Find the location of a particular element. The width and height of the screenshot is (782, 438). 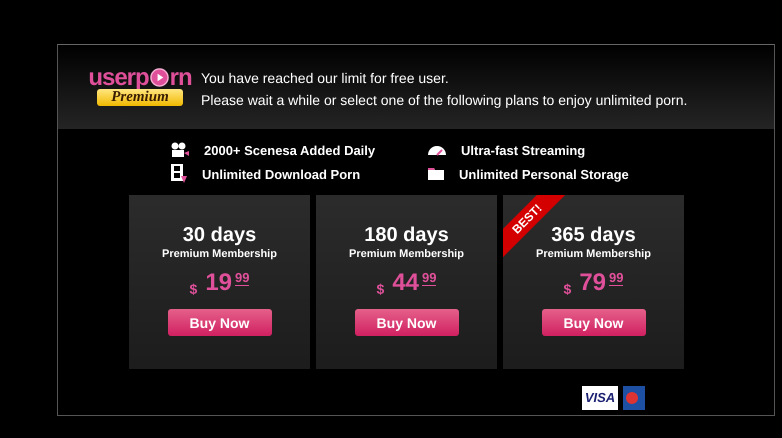

logo-text: userp is located at coordinates (118, 77).